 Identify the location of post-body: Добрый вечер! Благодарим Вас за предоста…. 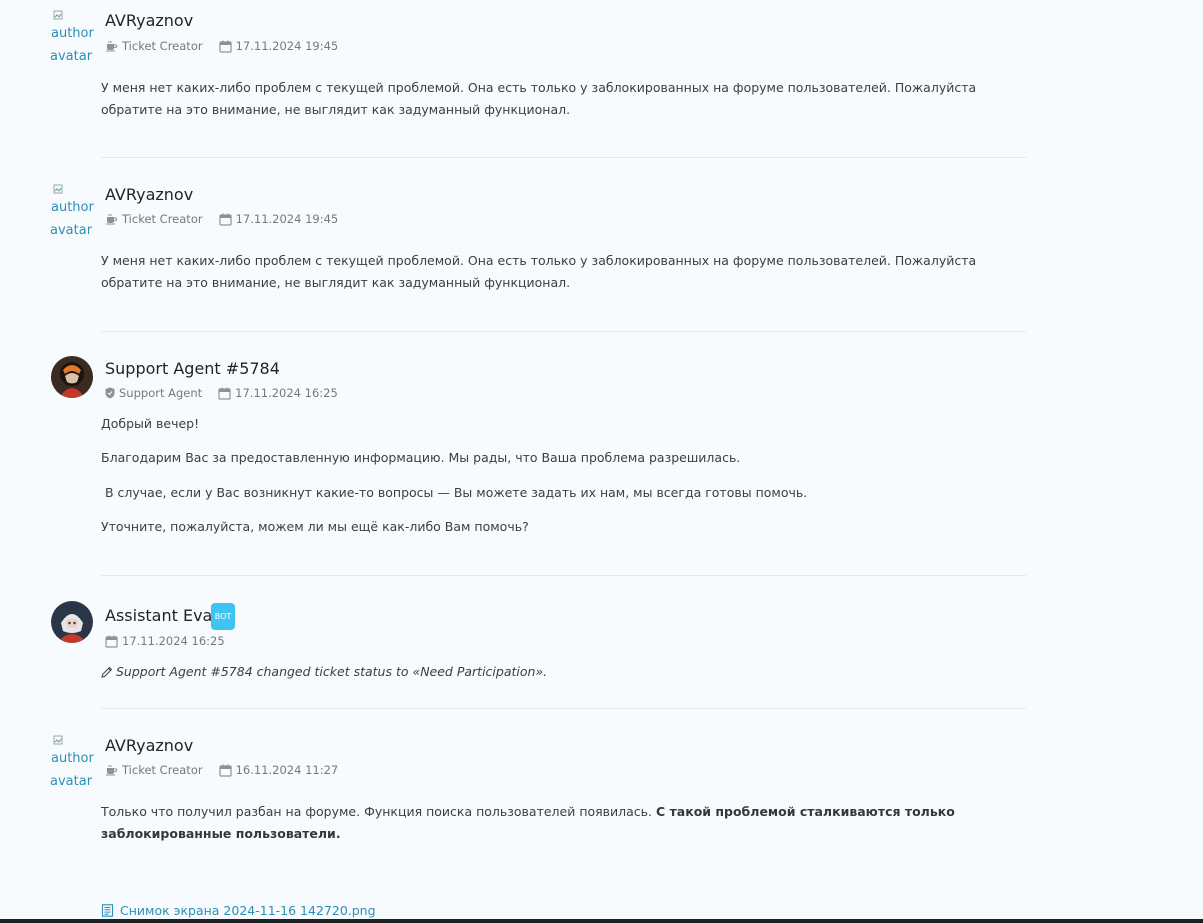
(566, 475).